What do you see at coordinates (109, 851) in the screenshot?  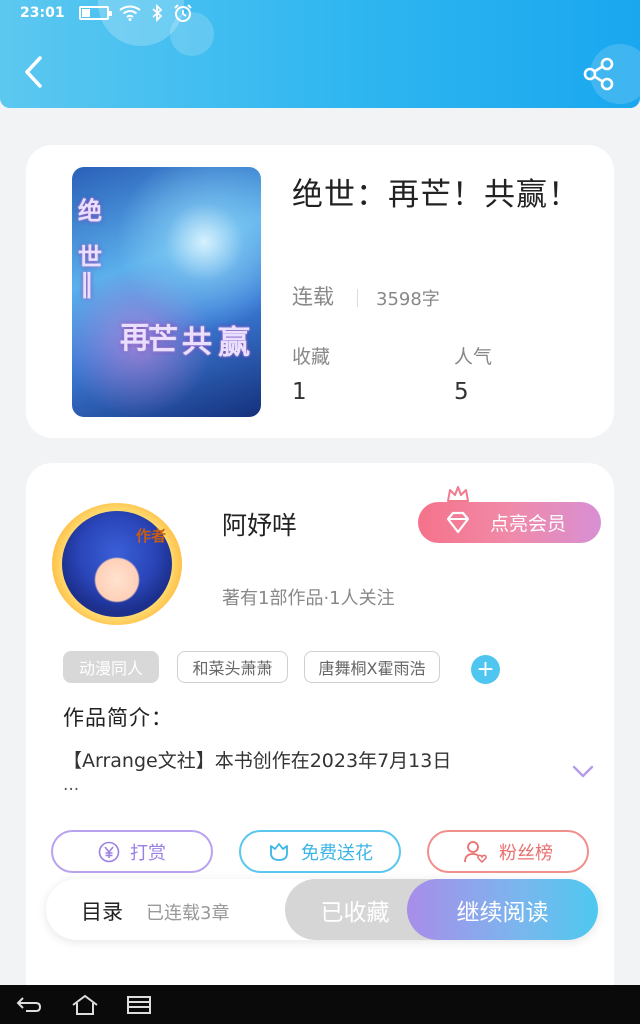 I see `yen-icon` at bounding box center [109, 851].